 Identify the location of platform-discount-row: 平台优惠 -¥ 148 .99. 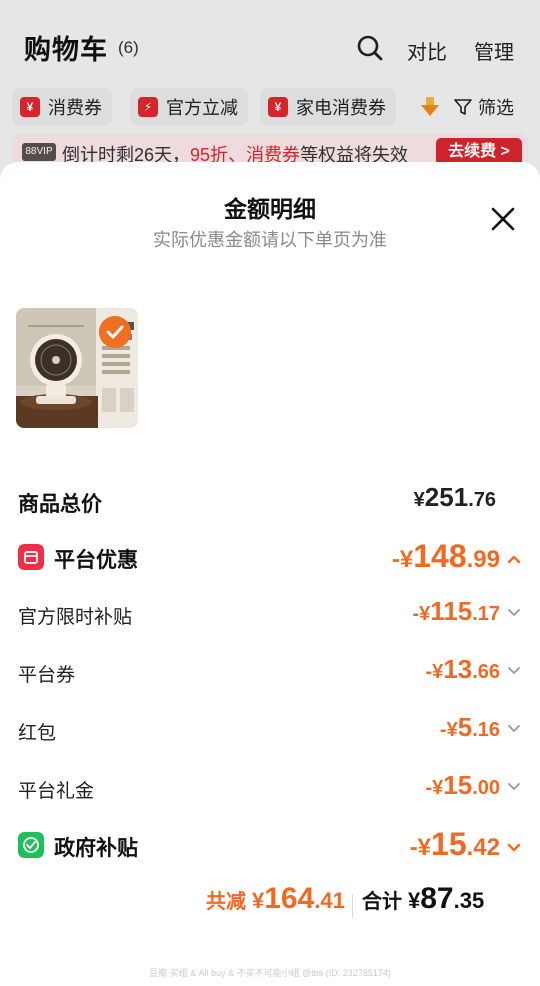
(270, 558).